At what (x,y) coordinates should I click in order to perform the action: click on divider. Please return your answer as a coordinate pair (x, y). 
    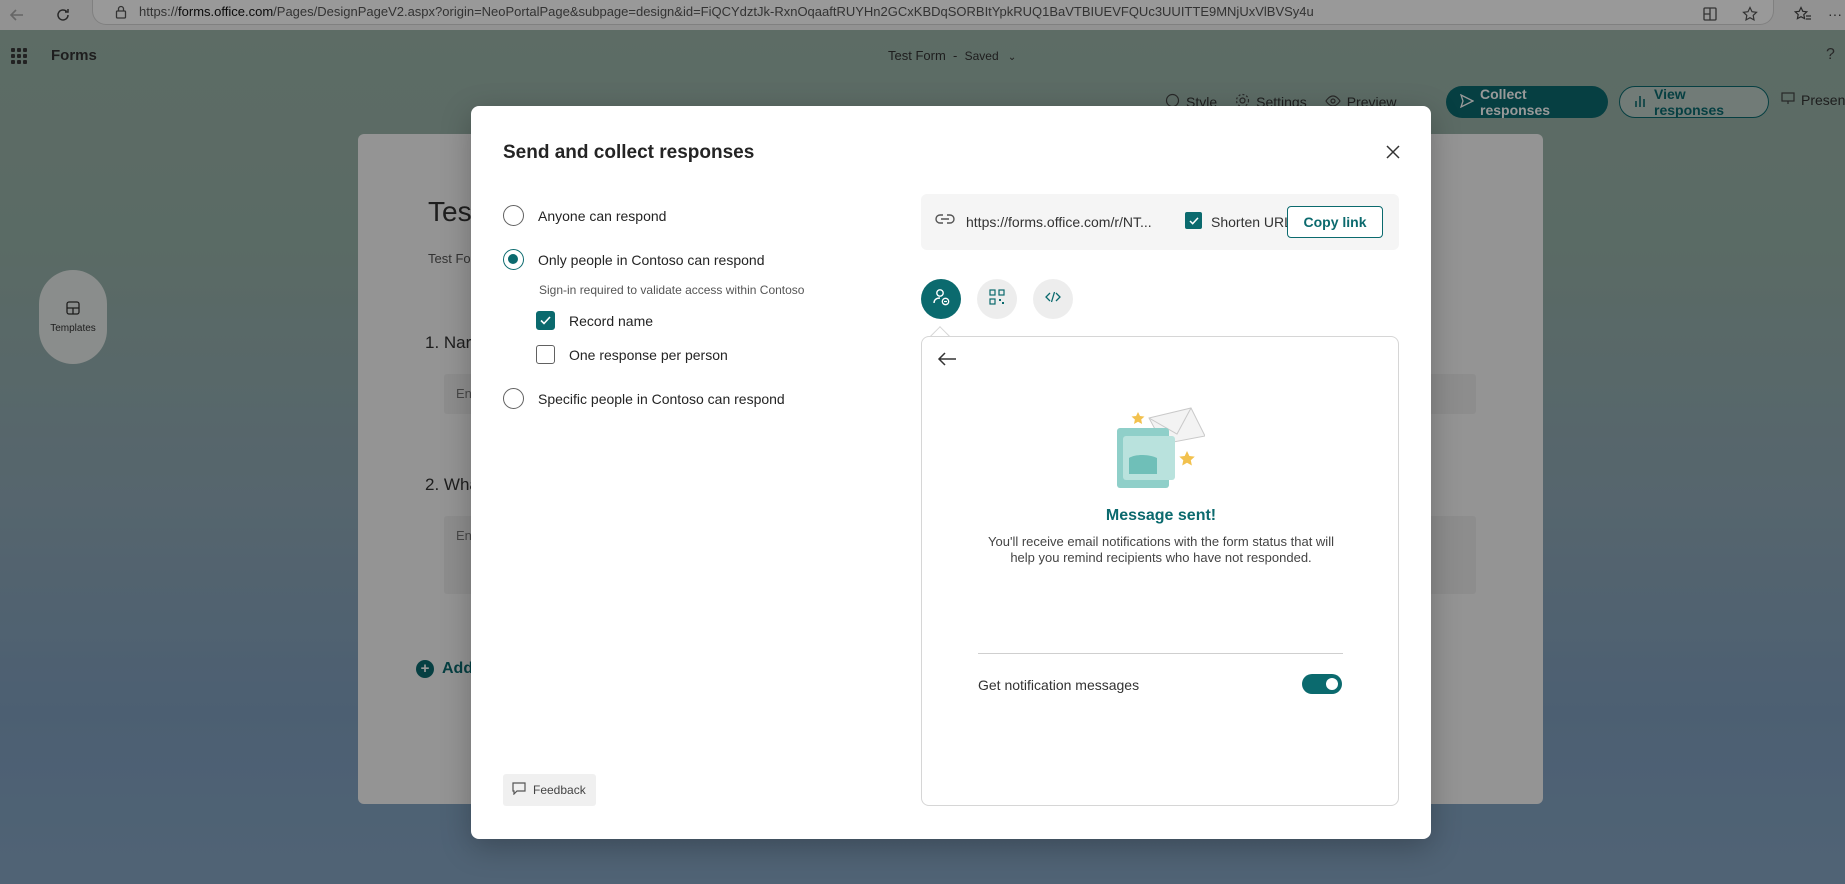
    Looking at the image, I should click on (1160, 653).